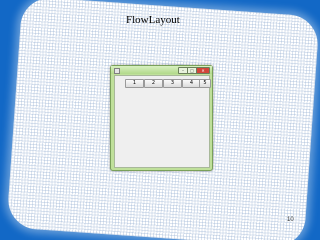  I want to click on button-5: 5, so click(205, 83).